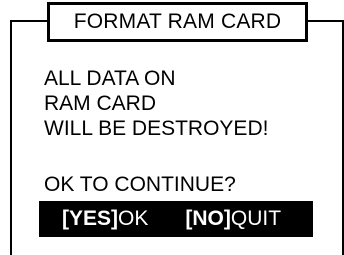 This screenshot has width=344, height=255. What do you see at coordinates (176, 219) in the screenshot?
I see `softkey-bar: [YES] OK [NO] QUIT` at bounding box center [176, 219].